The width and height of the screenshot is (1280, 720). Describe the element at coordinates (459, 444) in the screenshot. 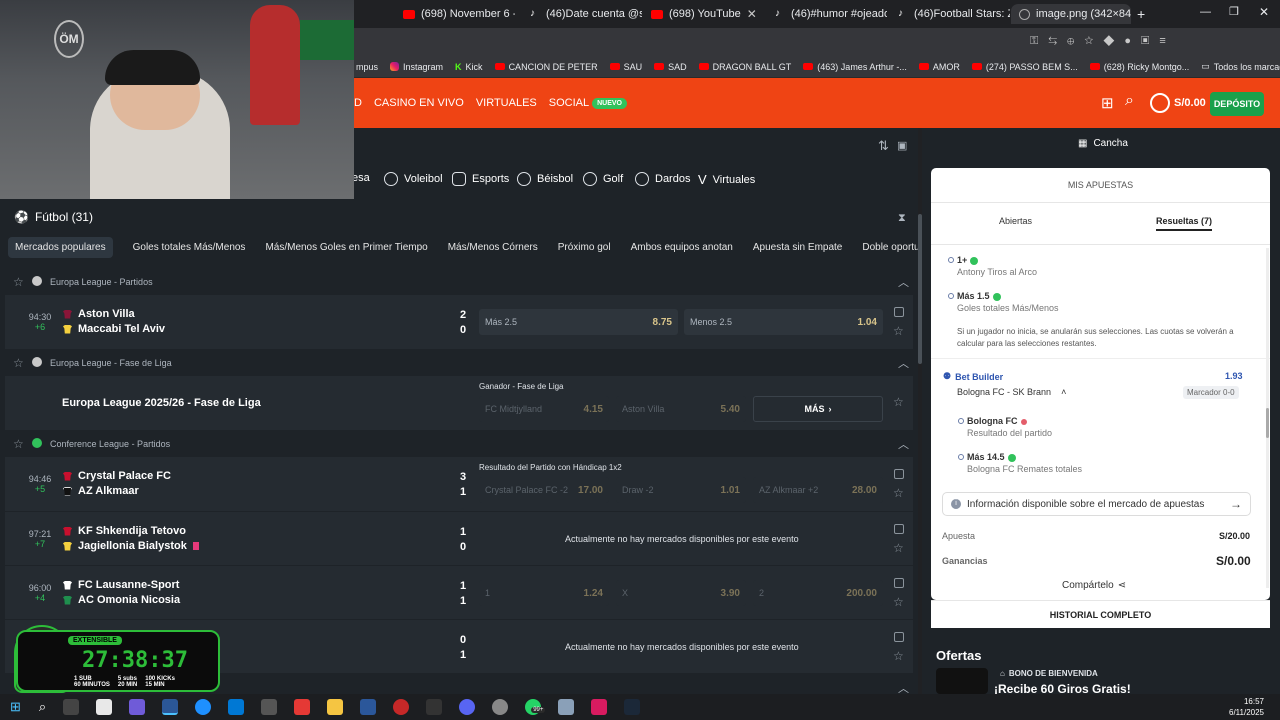

I see `league-header: ☆ Conference League - Partidos ︿` at that location.